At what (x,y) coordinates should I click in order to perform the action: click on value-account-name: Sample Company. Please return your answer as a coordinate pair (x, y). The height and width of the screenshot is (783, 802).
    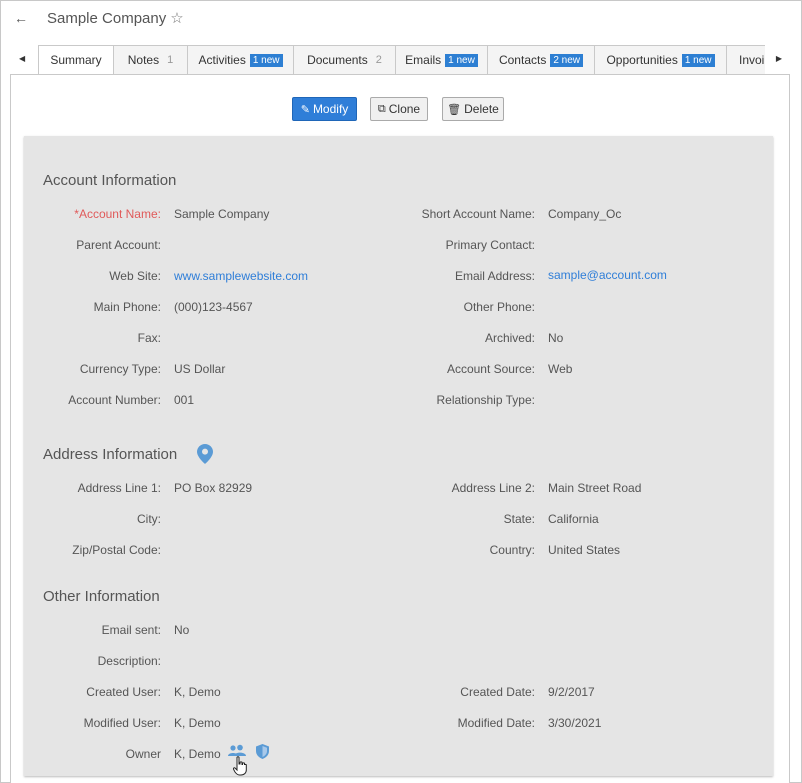
    Looking at the image, I should click on (222, 214).